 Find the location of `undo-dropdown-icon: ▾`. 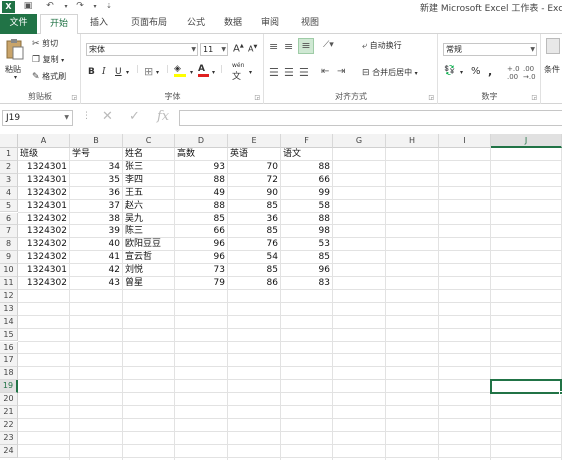

undo-dropdown-icon: ▾ is located at coordinates (66, 6).